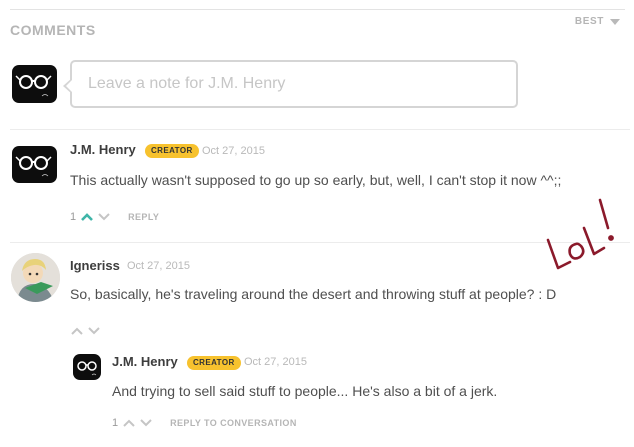 This screenshot has width=634, height=447. What do you see at coordinates (589, 21) in the screenshot?
I see `sort-label: BEST` at bounding box center [589, 21].